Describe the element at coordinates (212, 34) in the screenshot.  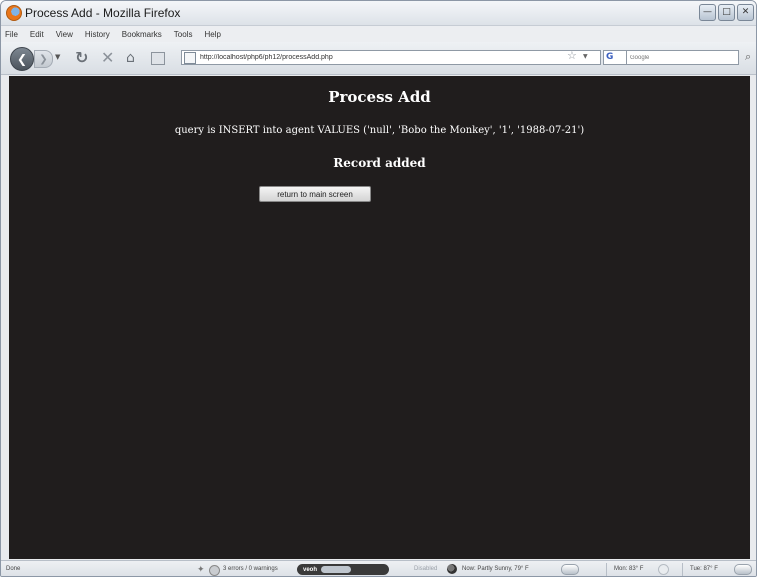
I see `menu-help: Help` at that location.